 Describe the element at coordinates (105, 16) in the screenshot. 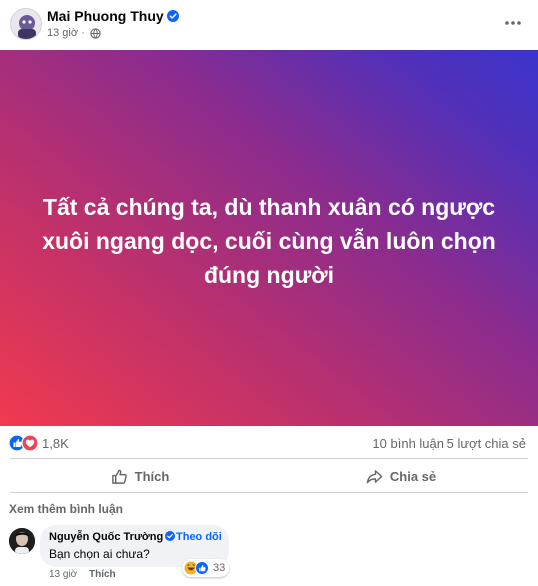

I see `author-name-text: Mai Phuong Thuy` at that location.